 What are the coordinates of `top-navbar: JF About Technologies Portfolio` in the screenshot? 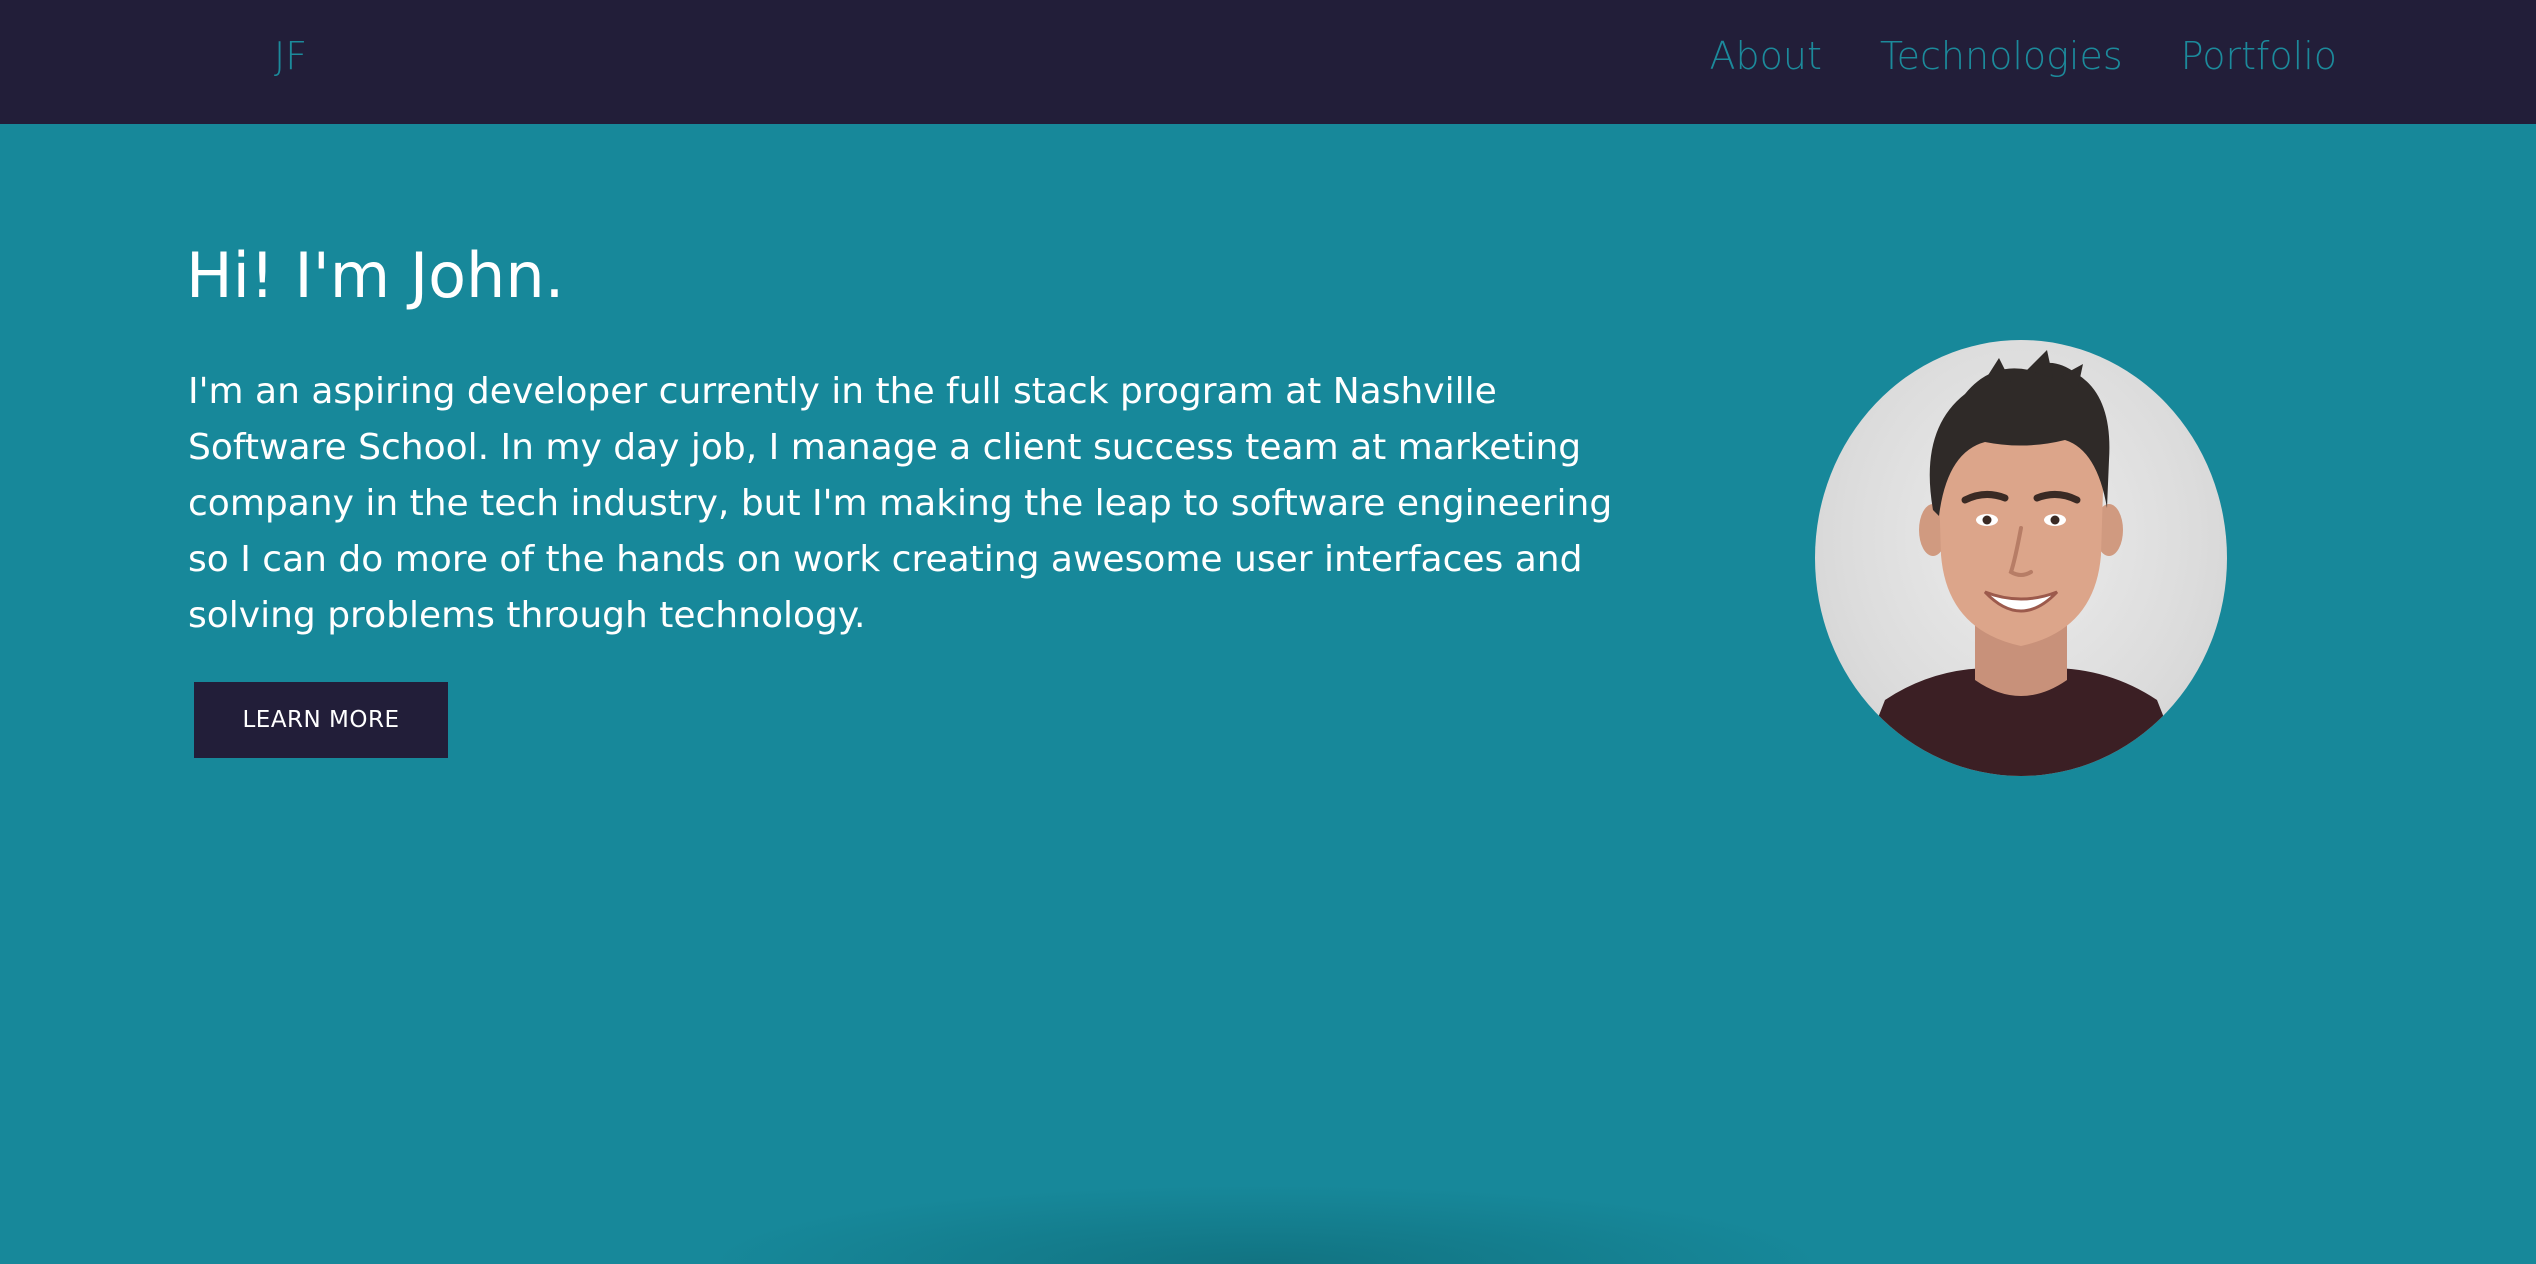 It's located at (1268, 62).